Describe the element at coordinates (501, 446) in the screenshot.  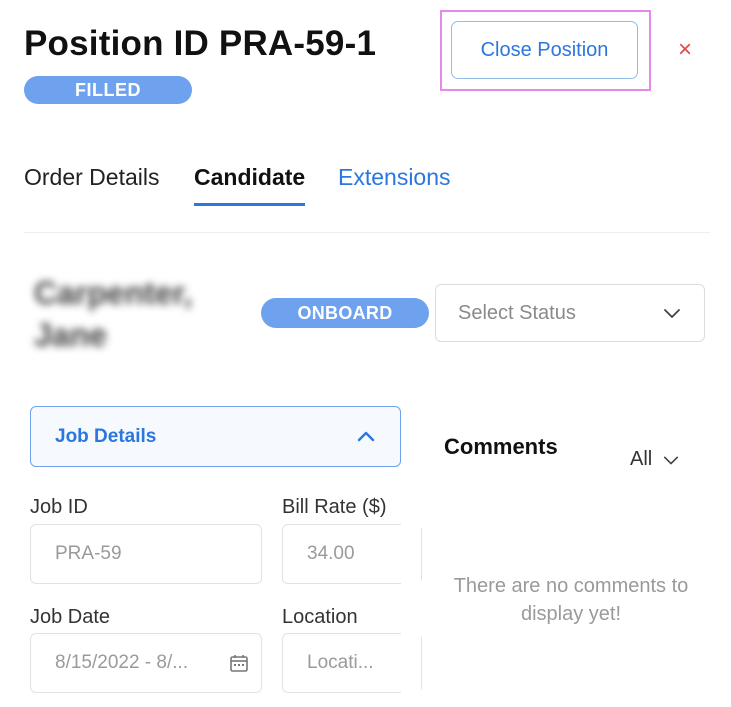
I see `comments-title: Comments` at that location.